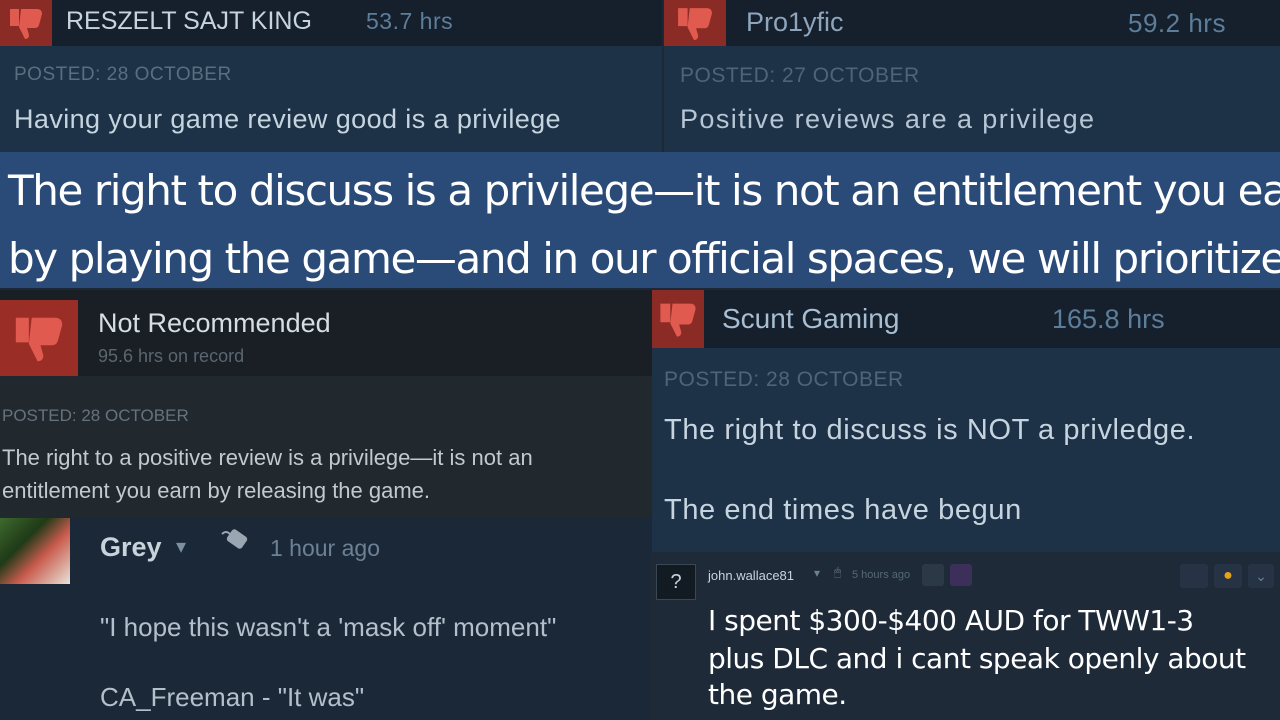  I want to click on comment-line-3: the game., so click(777, 694).